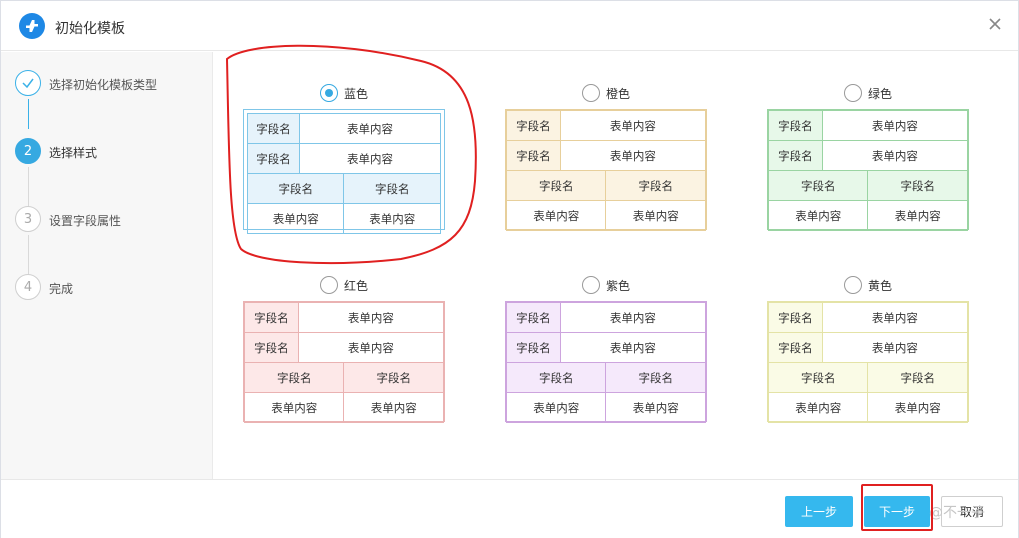 Image resolution: width=1019 pixels, height=538 pixels. I want to click on style-radio-row: 绿色, so click(868, 93).